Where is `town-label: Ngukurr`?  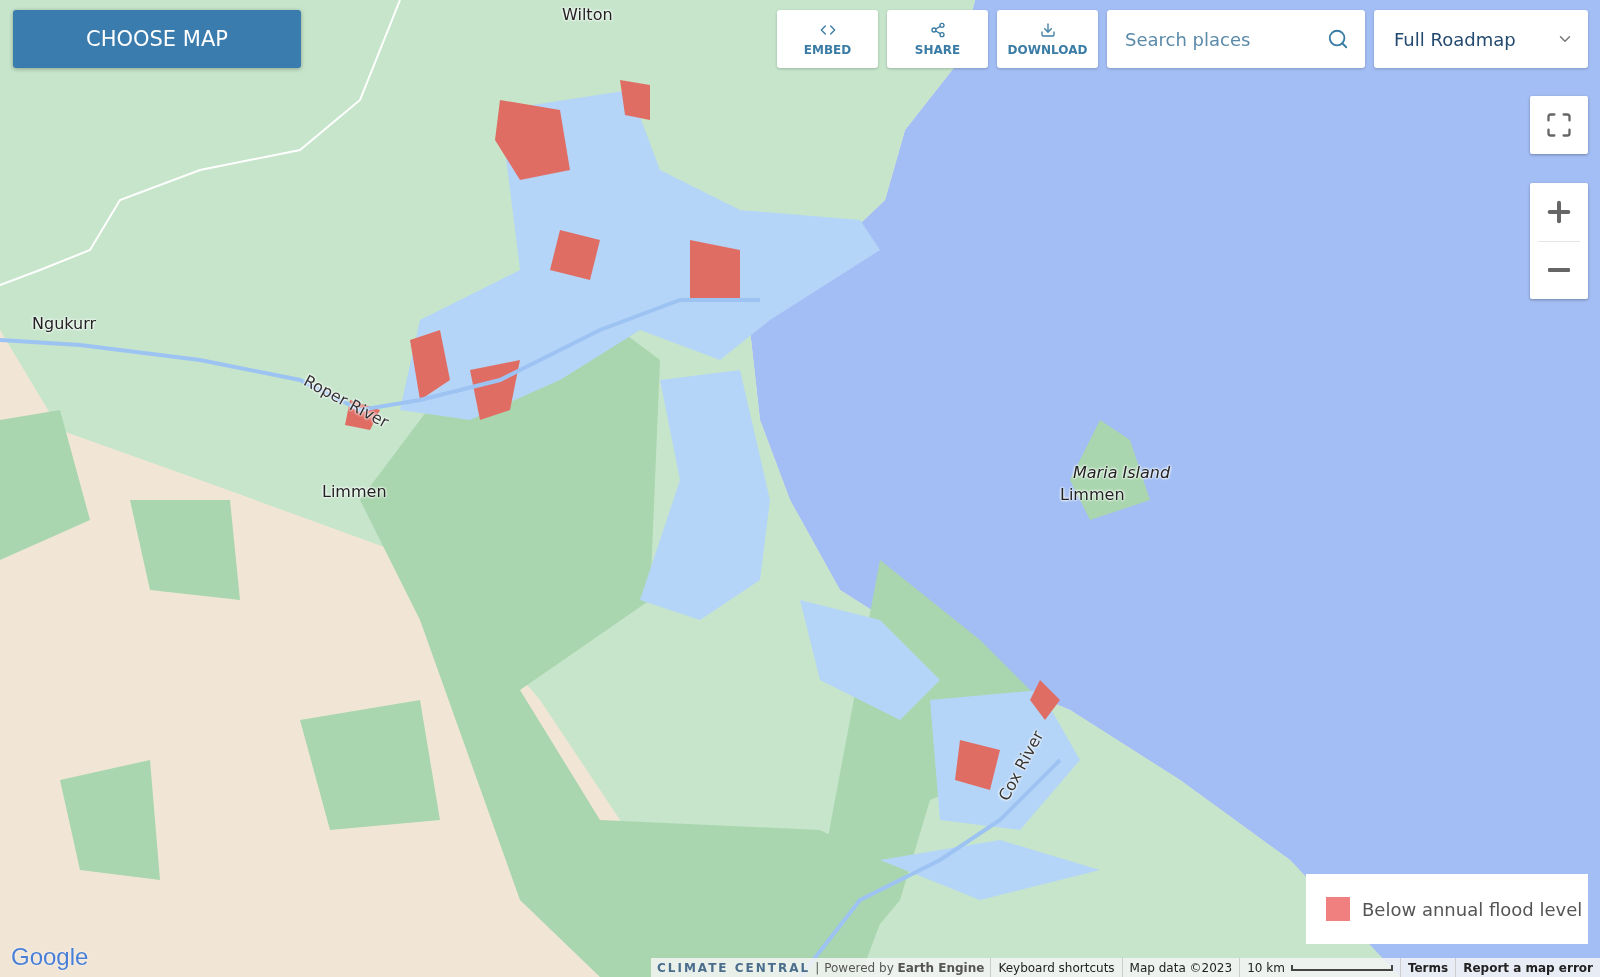
town-label: Ngukurr is located at coordinates (64, 323).